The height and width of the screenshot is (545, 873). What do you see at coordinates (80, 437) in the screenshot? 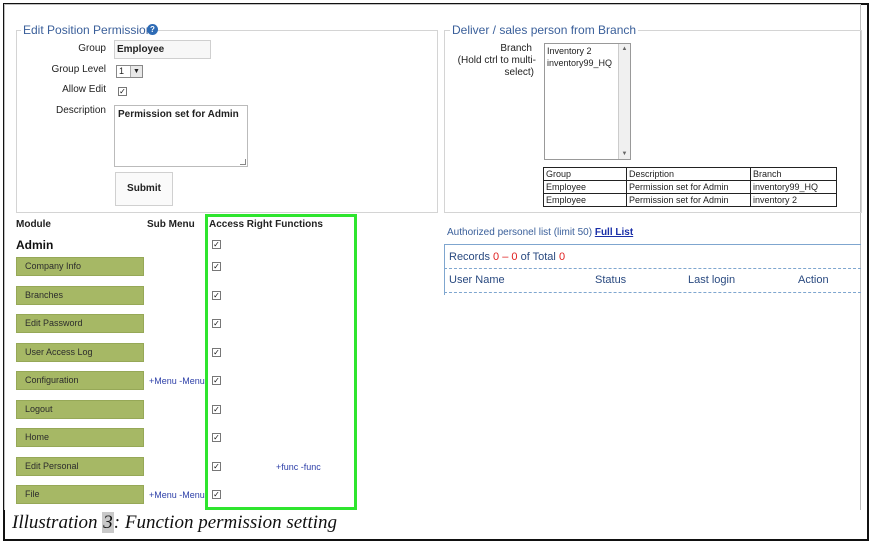
I see `module-home-button: Home` at bounding box center [80, 437].